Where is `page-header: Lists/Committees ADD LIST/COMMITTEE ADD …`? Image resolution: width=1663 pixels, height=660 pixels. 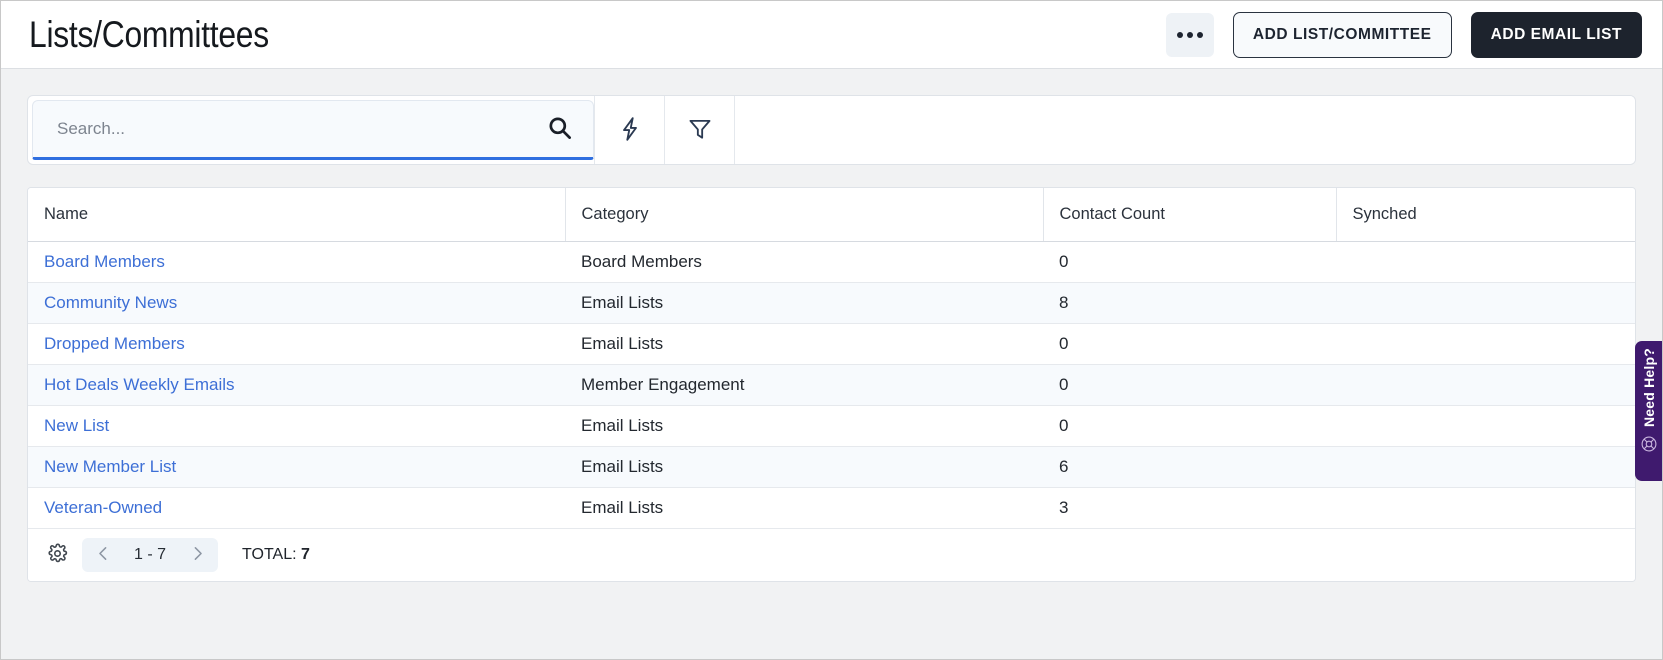 page-header: Lists/Committees ADD LIST/COMMITTEE ADD … is located at coordinates (831, 35).